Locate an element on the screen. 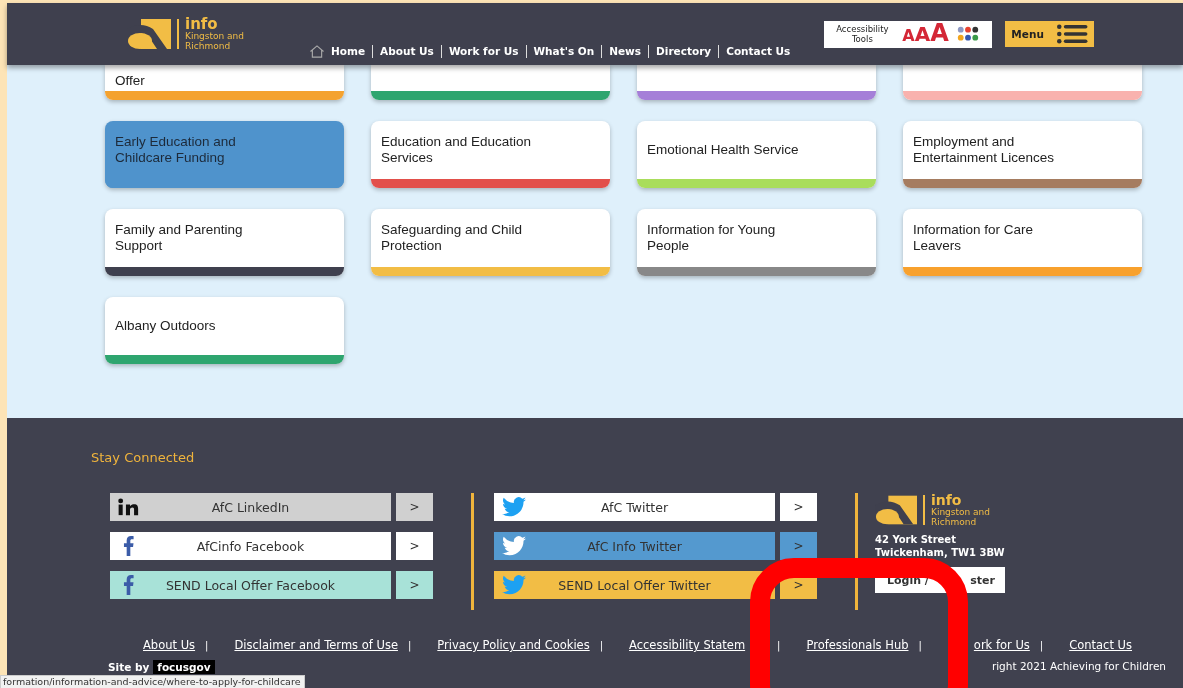  nav-link: What's On is located at coordinates (564, 51).